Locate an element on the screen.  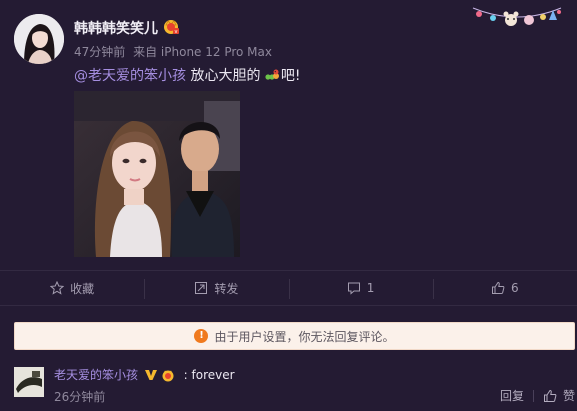
mention-link: @老天爱的笨小孩 is located at coordinates (130, 76).